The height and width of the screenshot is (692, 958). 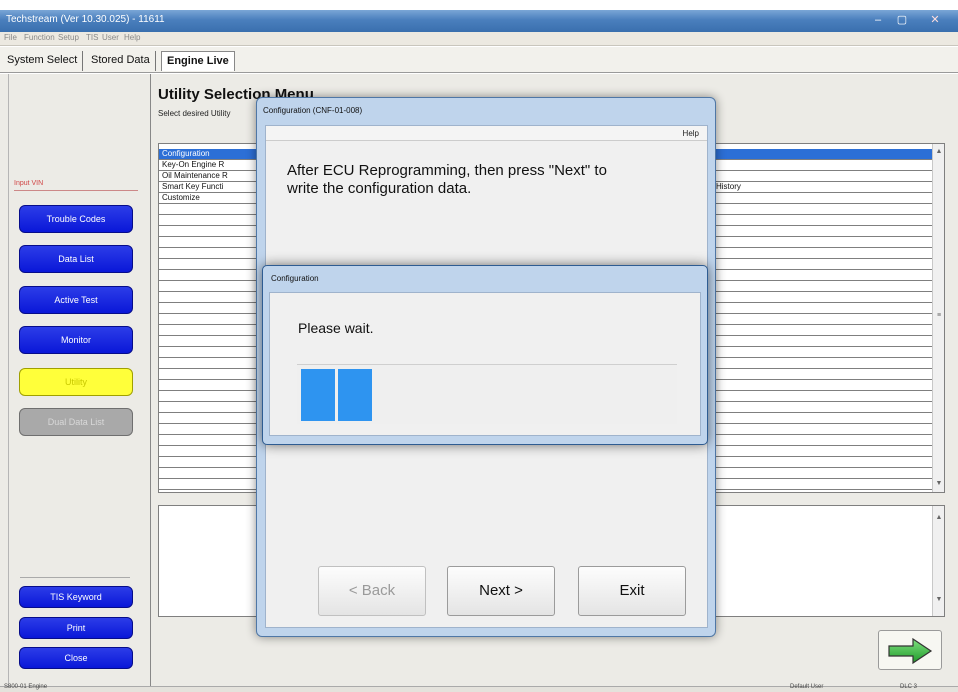 I want to click on progress-dialog-title: Configuration, so click(x=295, y=278).